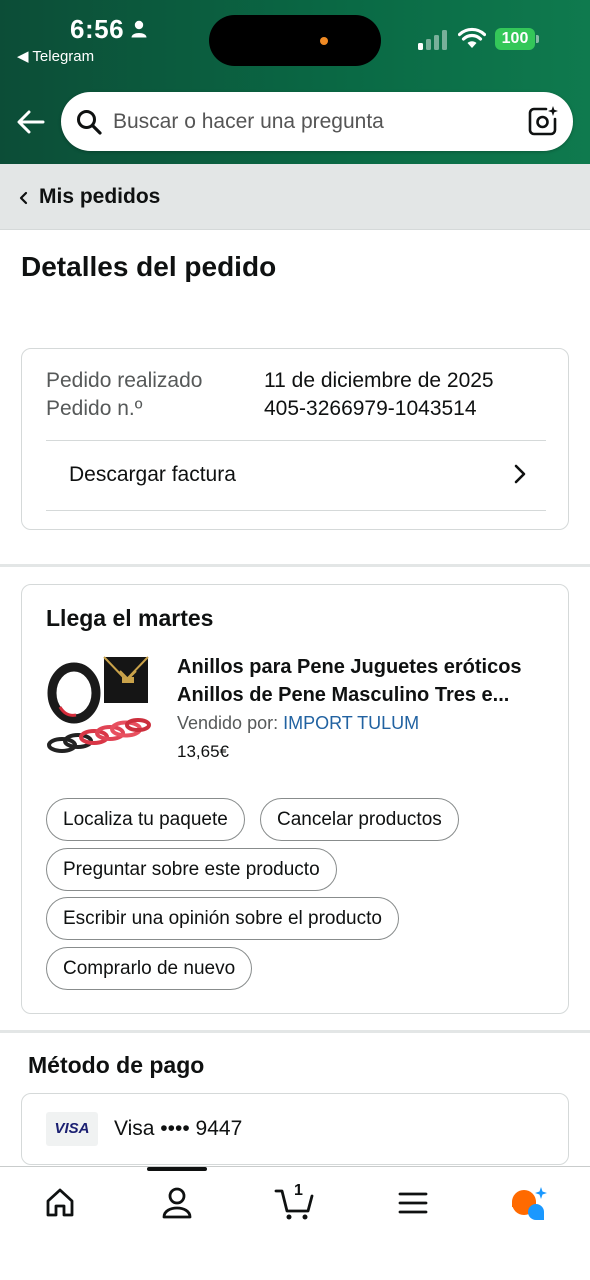 The width and height of the screenshot is (590, 1280). I want to click on visa-logo: VISA, so click(72, 1129).